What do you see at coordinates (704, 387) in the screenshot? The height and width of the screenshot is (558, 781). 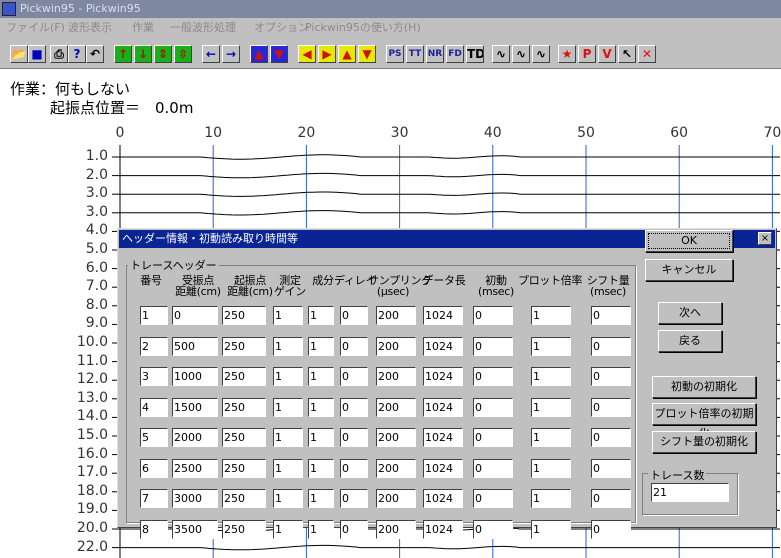 I see `init-first-arrival-button: 初動の初期化` at bounding box center [704, 387].